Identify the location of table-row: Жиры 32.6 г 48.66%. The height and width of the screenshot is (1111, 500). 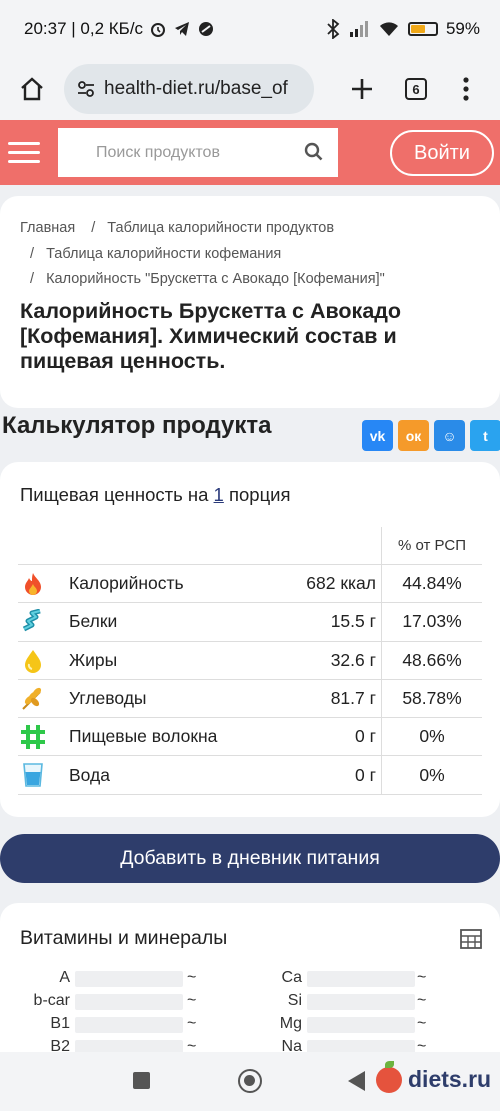
(250, 660).